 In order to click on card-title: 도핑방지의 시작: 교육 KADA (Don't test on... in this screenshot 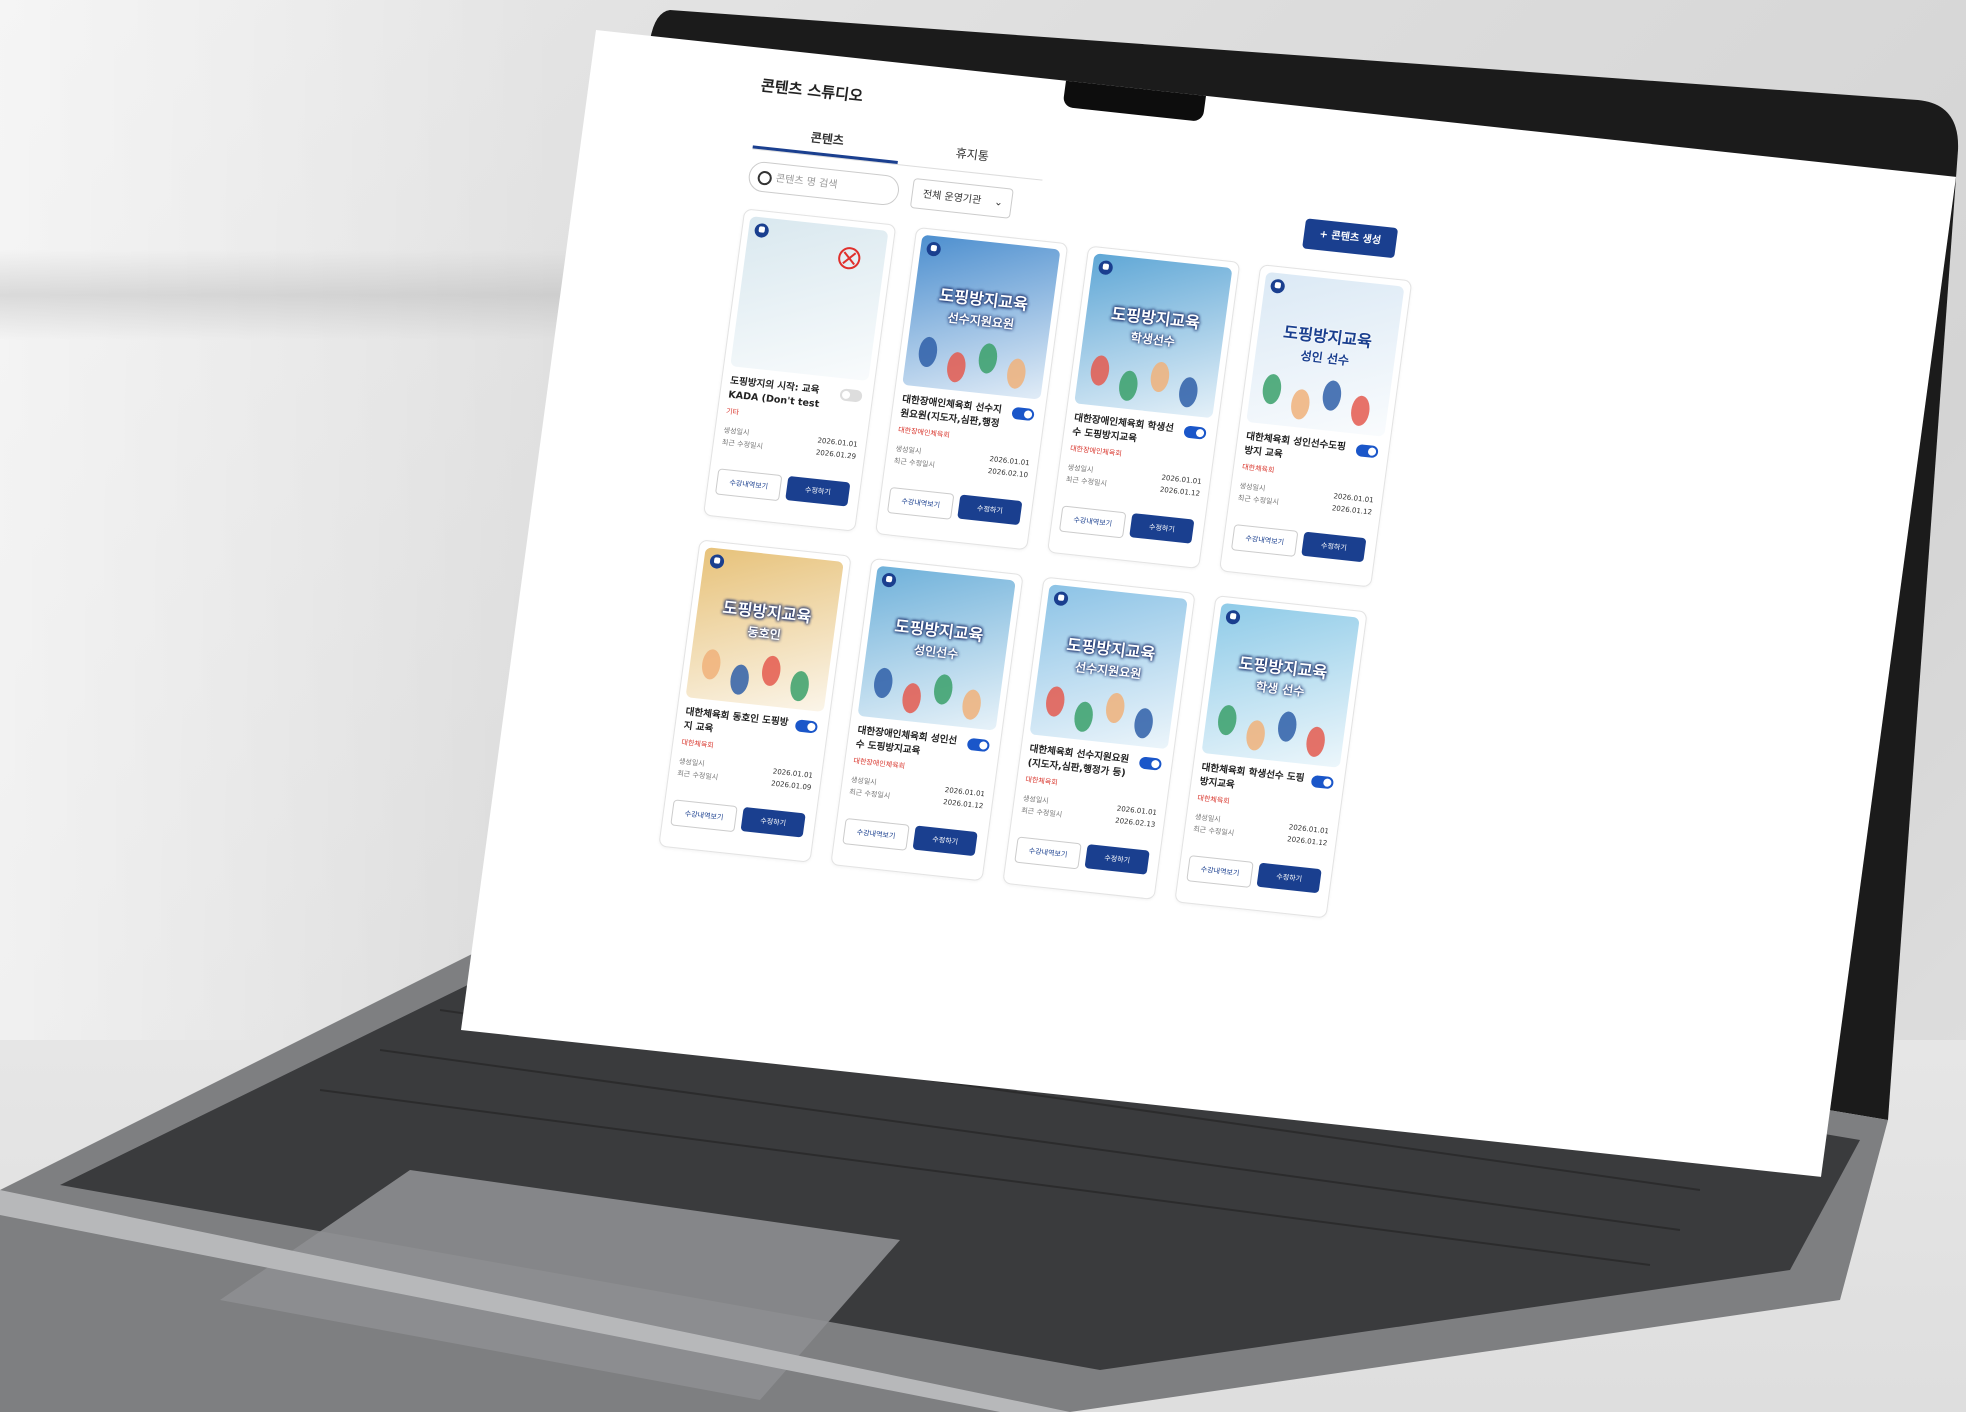, I will do `click(774, 394)`.